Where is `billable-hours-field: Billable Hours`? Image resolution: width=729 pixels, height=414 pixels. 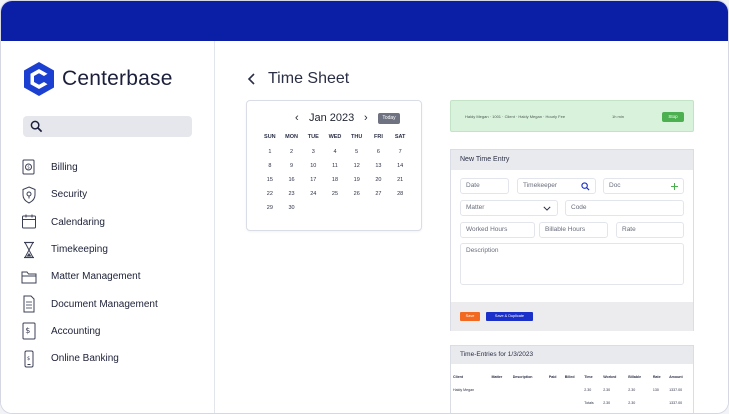
billable-hours-field: Billable Hours is located at coordinates (573, 230).